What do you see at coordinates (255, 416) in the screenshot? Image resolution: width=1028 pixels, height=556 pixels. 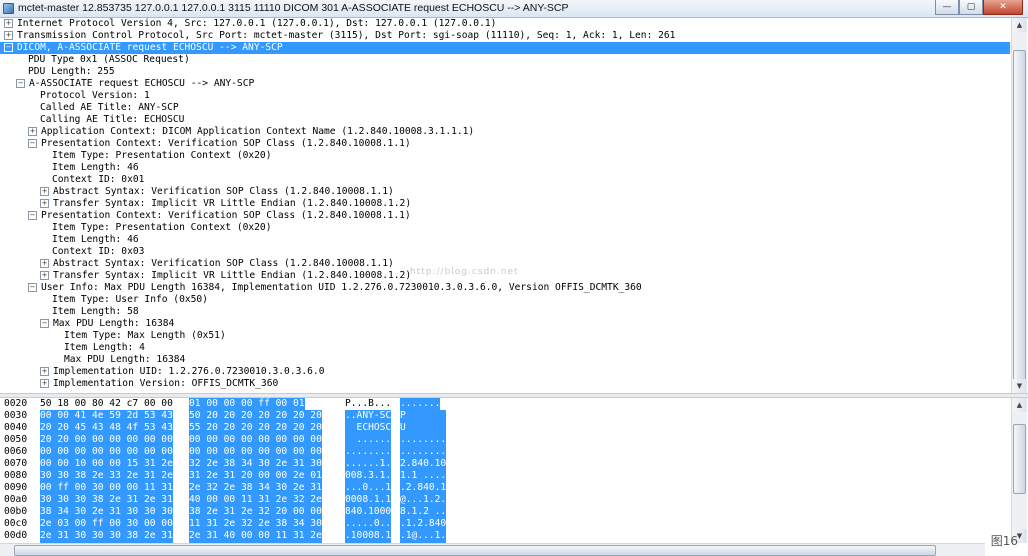 I see `hex-bytes-second-half: 50 20 20 20 20 20 20 20` at bounding box center [255, 416].